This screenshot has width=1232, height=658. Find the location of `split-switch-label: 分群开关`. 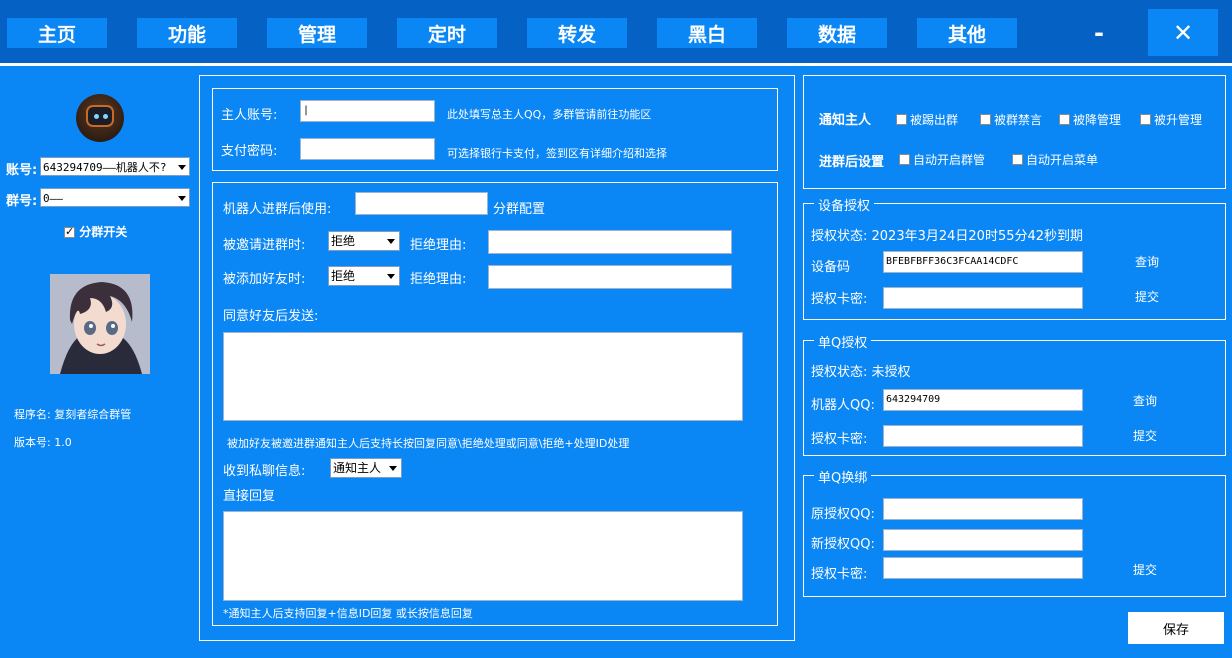

split-switch-label: 分群开关 is located at coordinates (103, 232).